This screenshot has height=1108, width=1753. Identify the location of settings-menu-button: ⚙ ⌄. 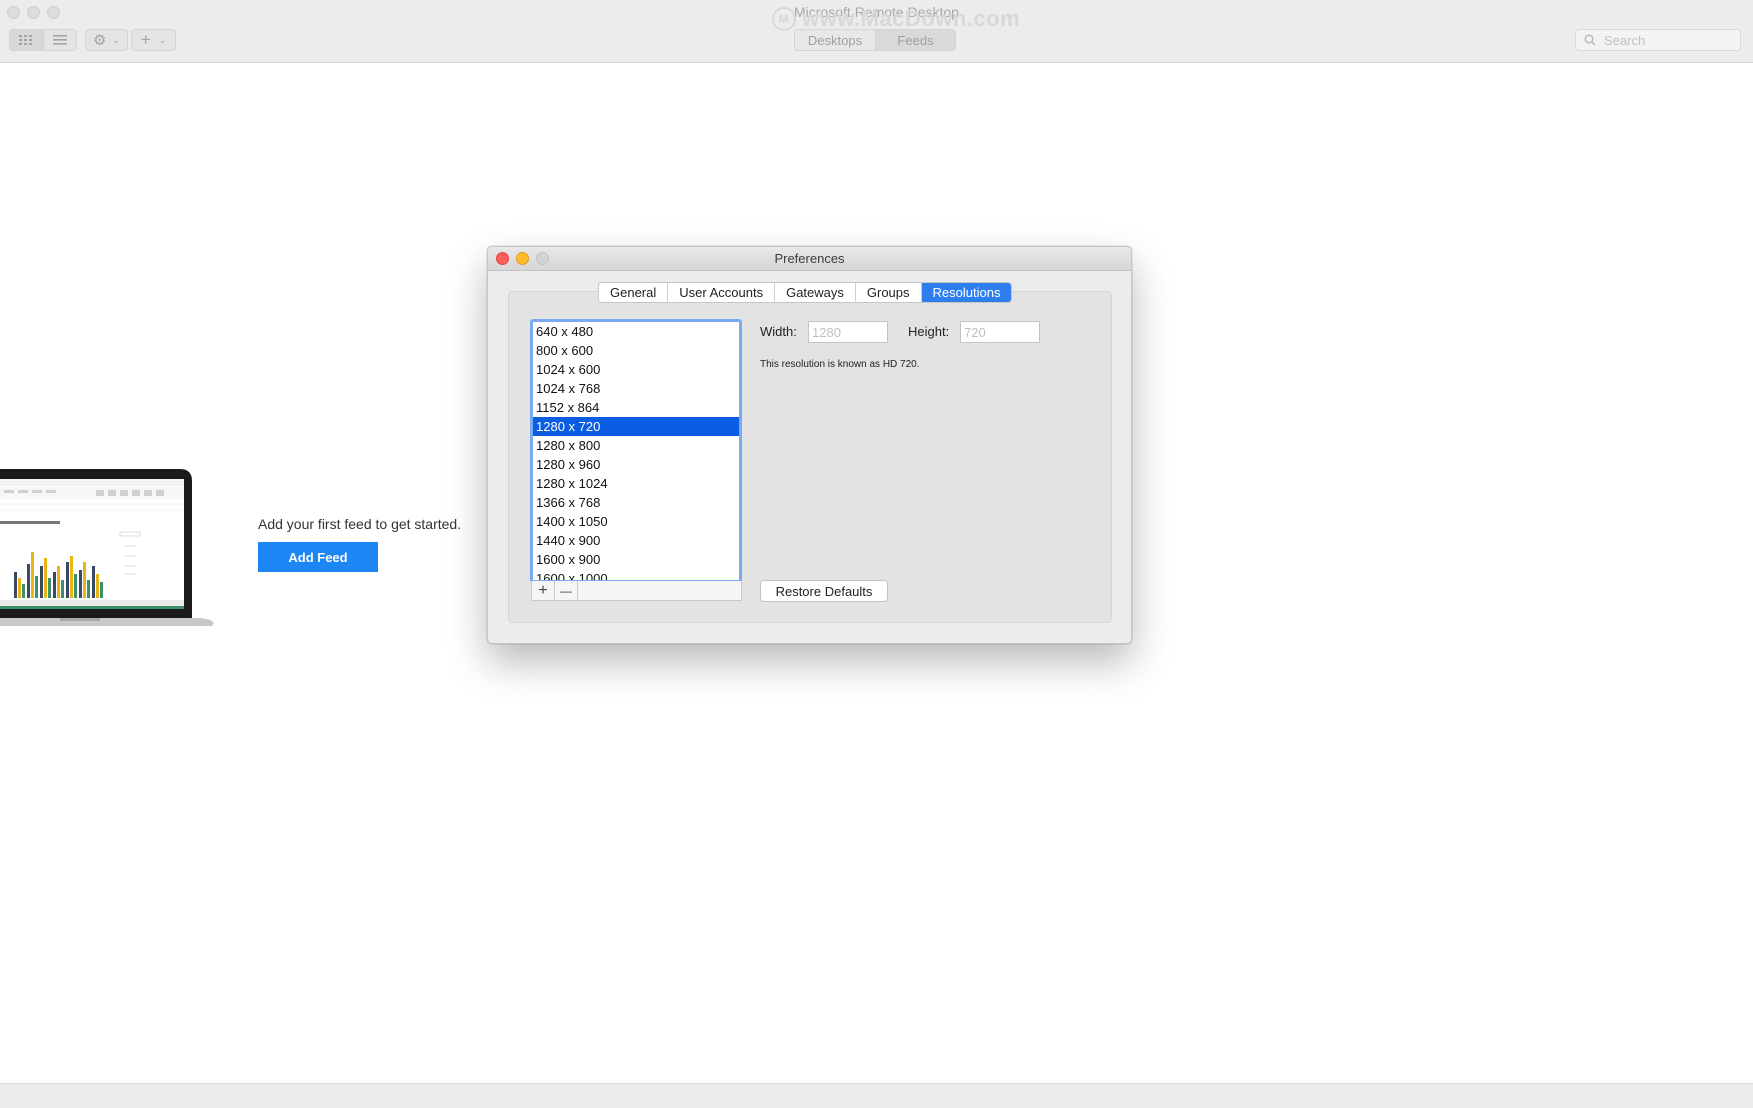
(106, 40).